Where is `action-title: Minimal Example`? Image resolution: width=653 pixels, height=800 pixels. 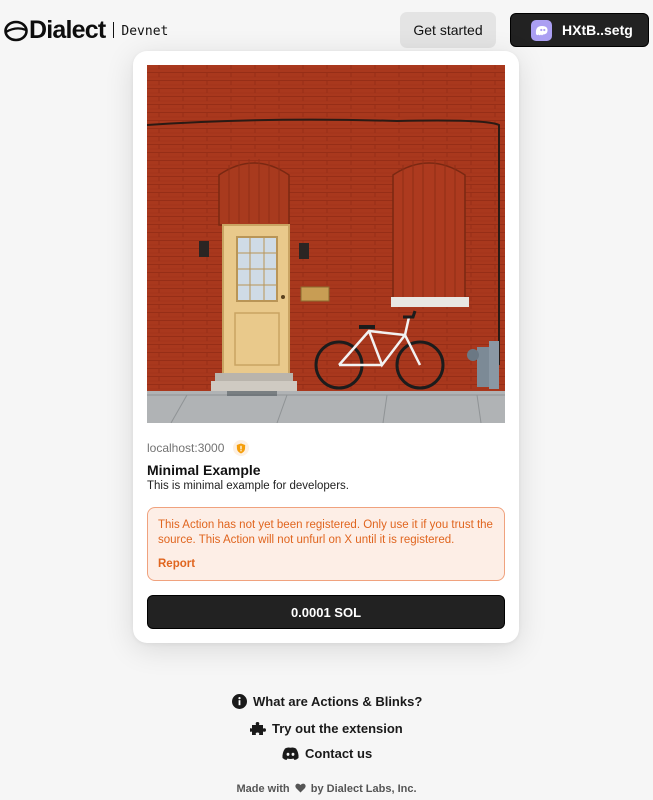 action-title: Minimal Example is located at coordinates (204, 470).